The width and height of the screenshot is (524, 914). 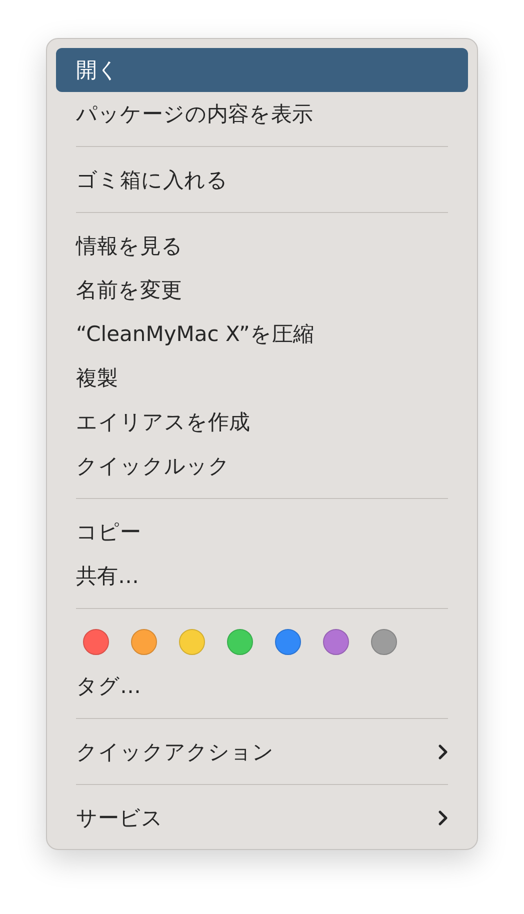 I want to click on menu-item: サービス, so click(x=262, y=818).